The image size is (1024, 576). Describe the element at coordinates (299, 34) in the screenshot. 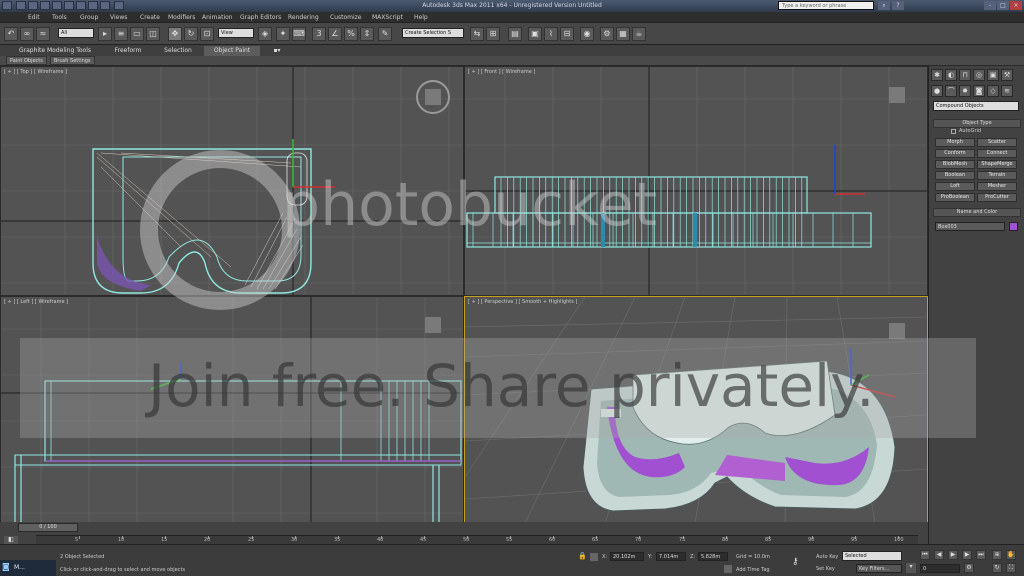

I see `keyboard-shortcut-icon: ⌨` at that location.